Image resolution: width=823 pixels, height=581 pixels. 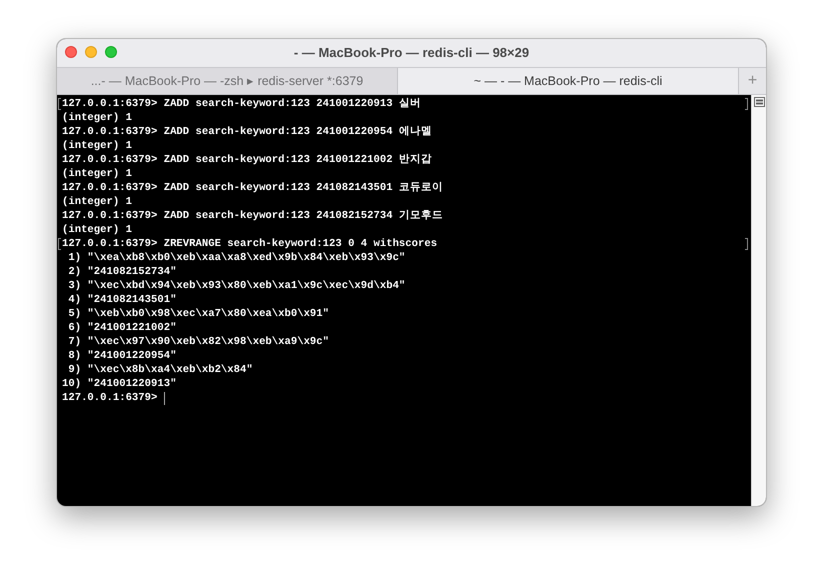 What do you see at coordinates (110, 398) in the screenshot?
I see `terminal-prompt: 127.0.0.1:6379>` at bounding box center [110, 398].